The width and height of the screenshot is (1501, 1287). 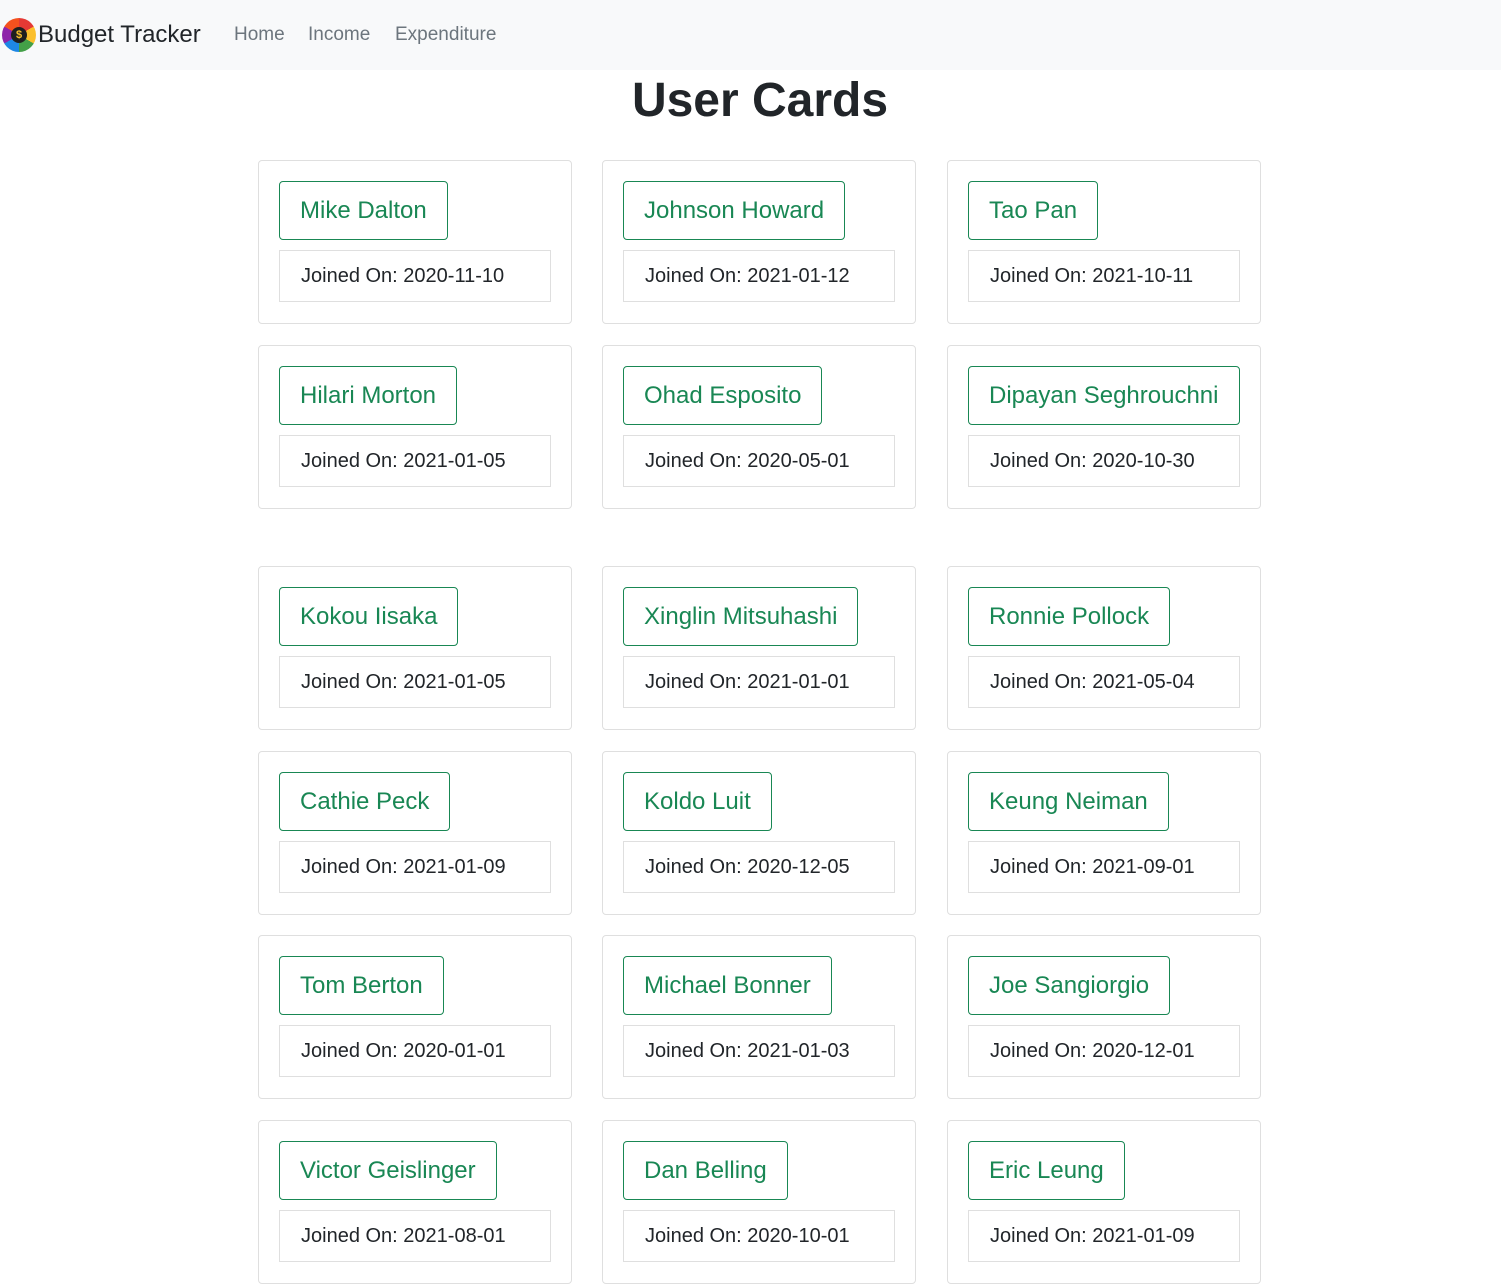 What do you see at coordinates (1104, 395) in the screenshot?
I see `user-name-button: Dipayan Seghrouchni` at bounding box center [1104, 395].